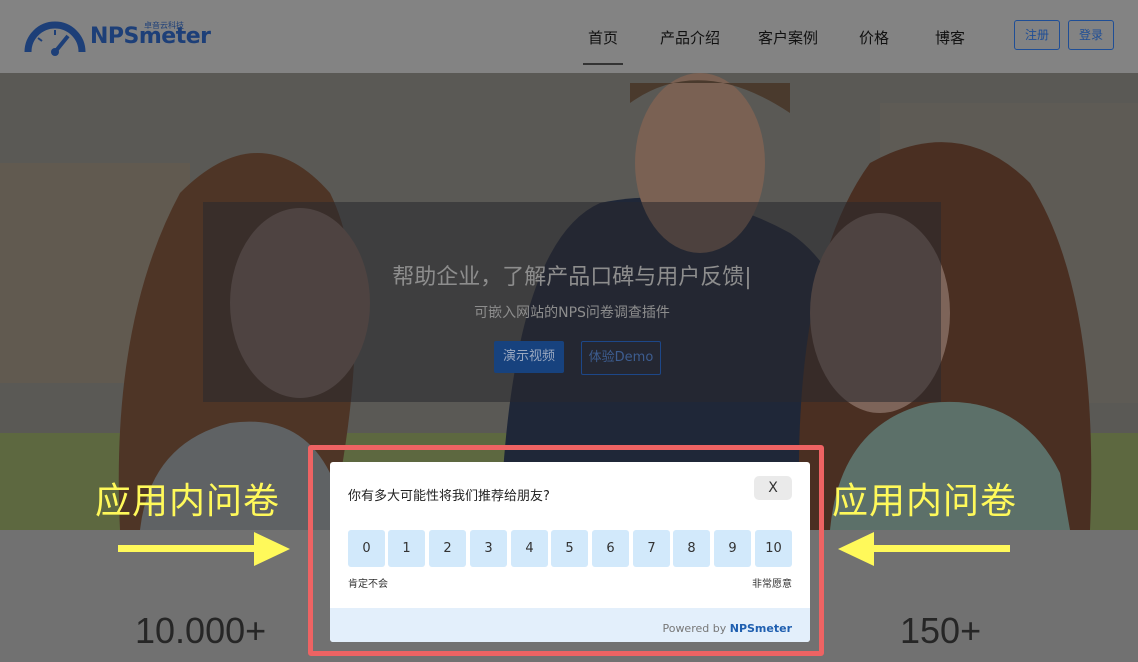 This screenshot has width=1138, height=662. Describe the element at coordinates (201, 630) in the screenshot. I see `stat-users: 10.000+` at that location.